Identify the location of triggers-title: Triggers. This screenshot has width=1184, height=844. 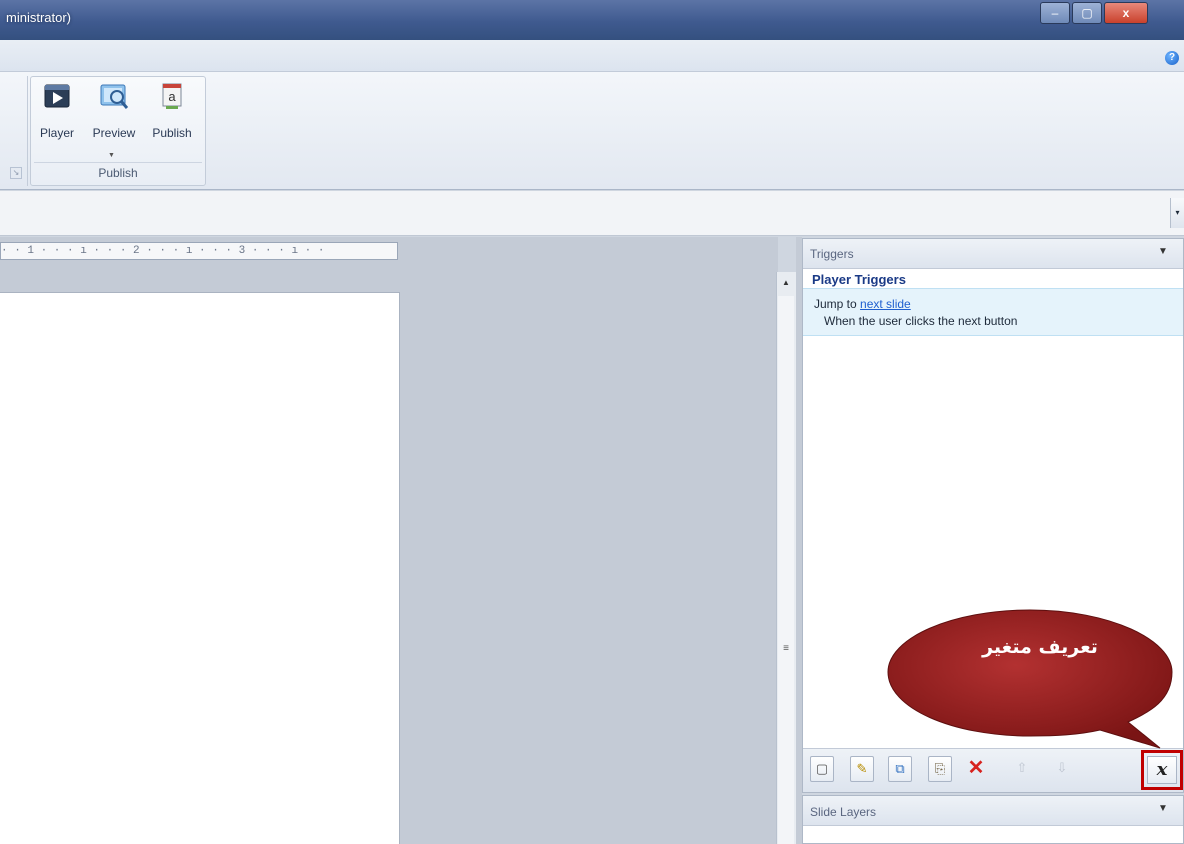
(832, 254).